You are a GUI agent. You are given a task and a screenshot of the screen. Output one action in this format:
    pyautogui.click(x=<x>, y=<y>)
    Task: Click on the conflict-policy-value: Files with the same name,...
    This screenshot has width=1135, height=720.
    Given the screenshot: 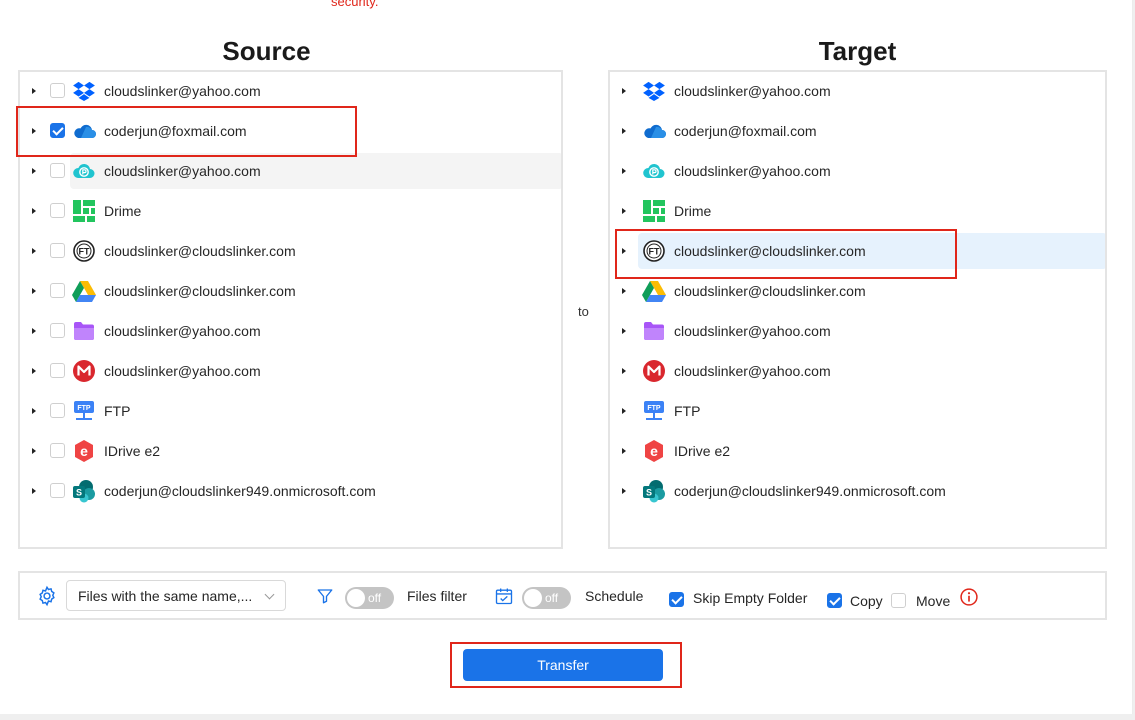 What is the action you would take?
    pyautogui.click(x=165, y=595)
    